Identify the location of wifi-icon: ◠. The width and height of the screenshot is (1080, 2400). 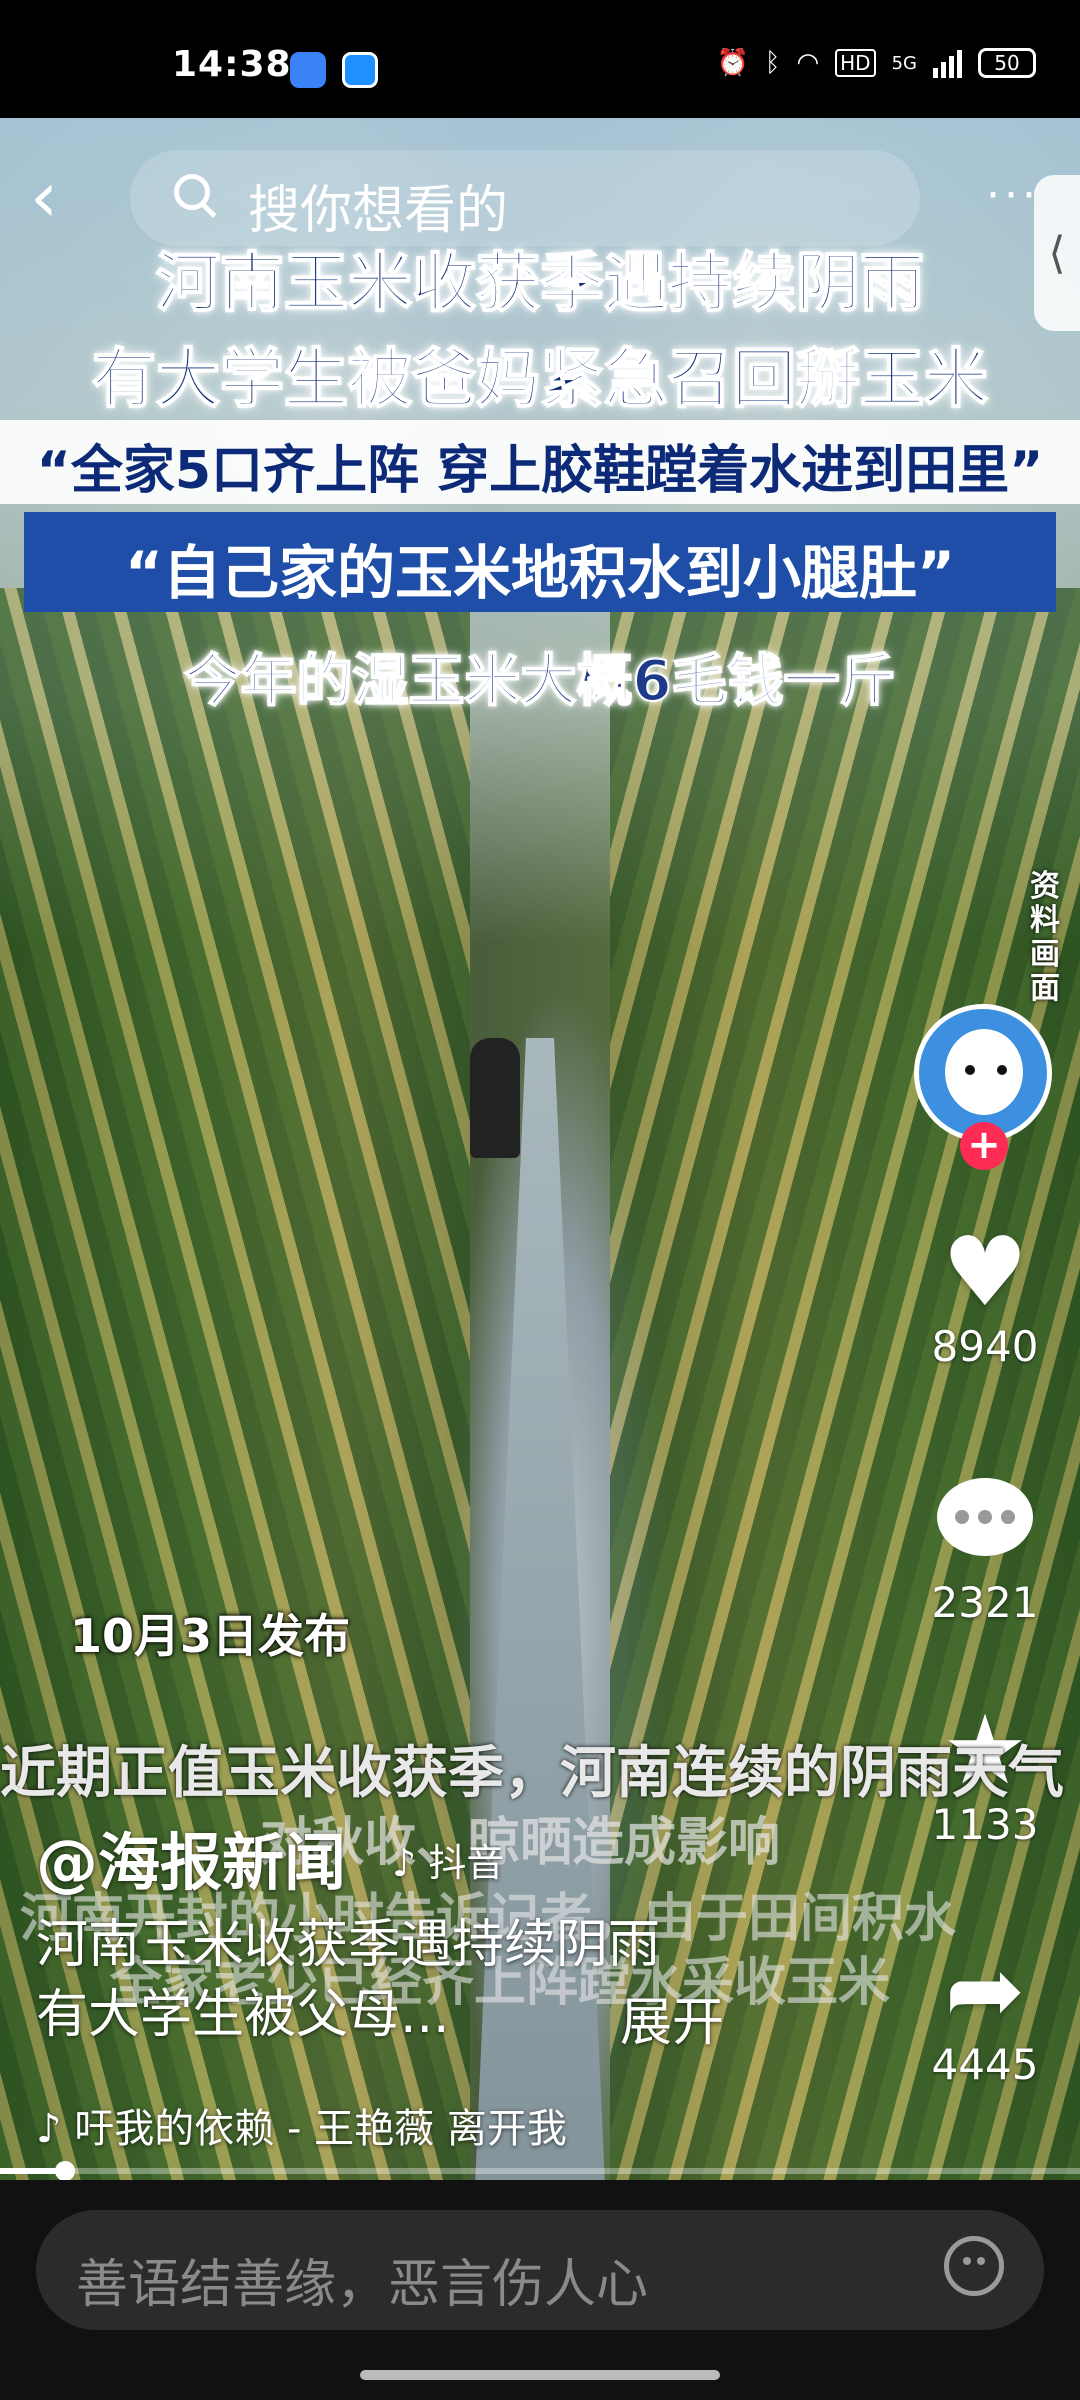
(808, 63).